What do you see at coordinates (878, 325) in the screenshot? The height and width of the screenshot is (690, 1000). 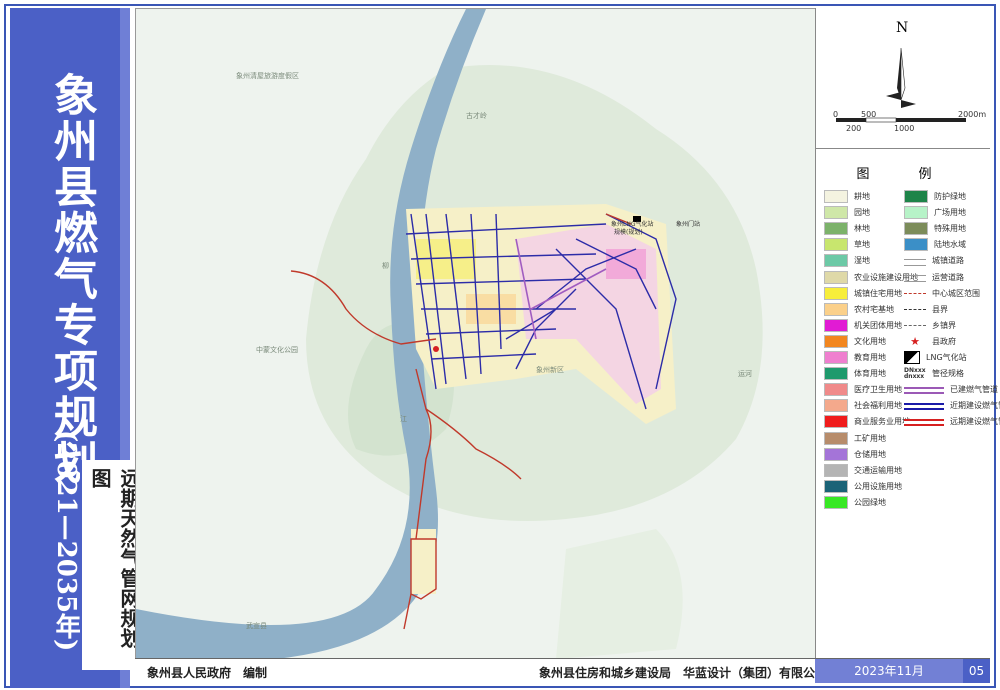 I see `legend-label: 机关团体用地` at bounding box center [878, 325].